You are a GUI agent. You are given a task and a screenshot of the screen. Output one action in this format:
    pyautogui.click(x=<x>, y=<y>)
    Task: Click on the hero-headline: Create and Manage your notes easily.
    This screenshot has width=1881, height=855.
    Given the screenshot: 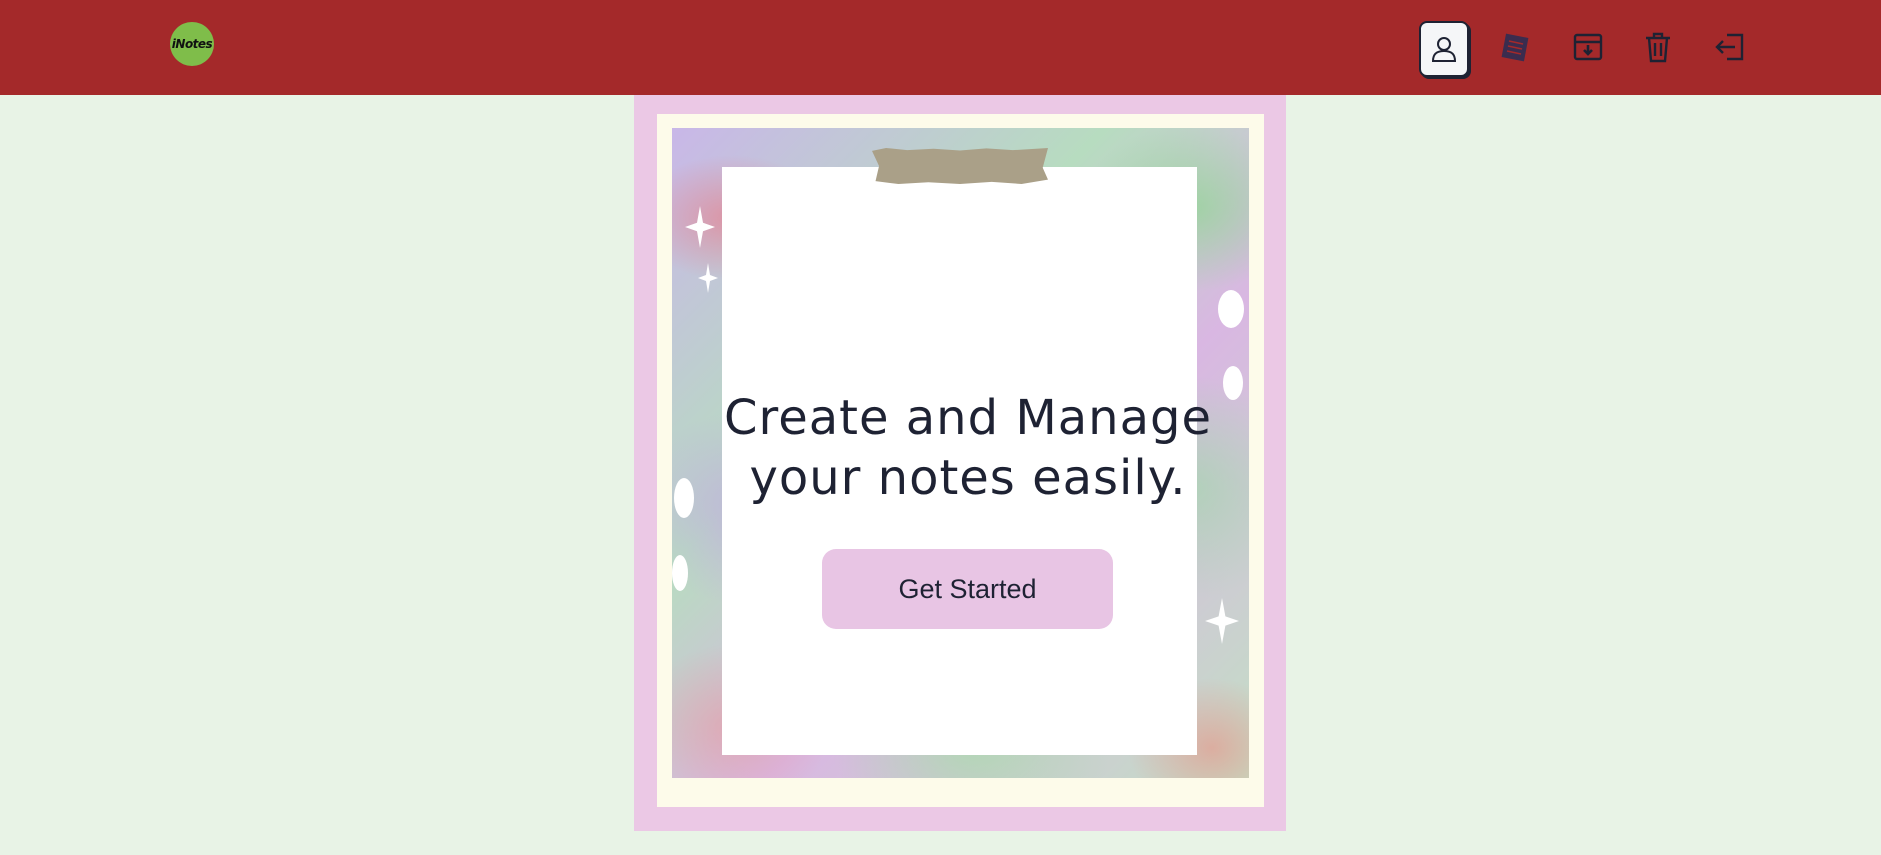 What is the action you would take?
    pyautogui.click(x=968, y=448)
    